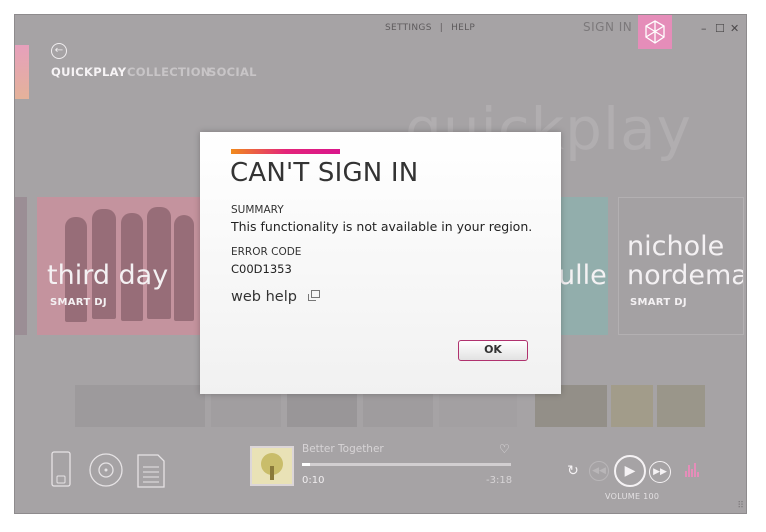 This screenshot has width=766, height=532. I want to click on tile-title: third day, so click(108, 275).